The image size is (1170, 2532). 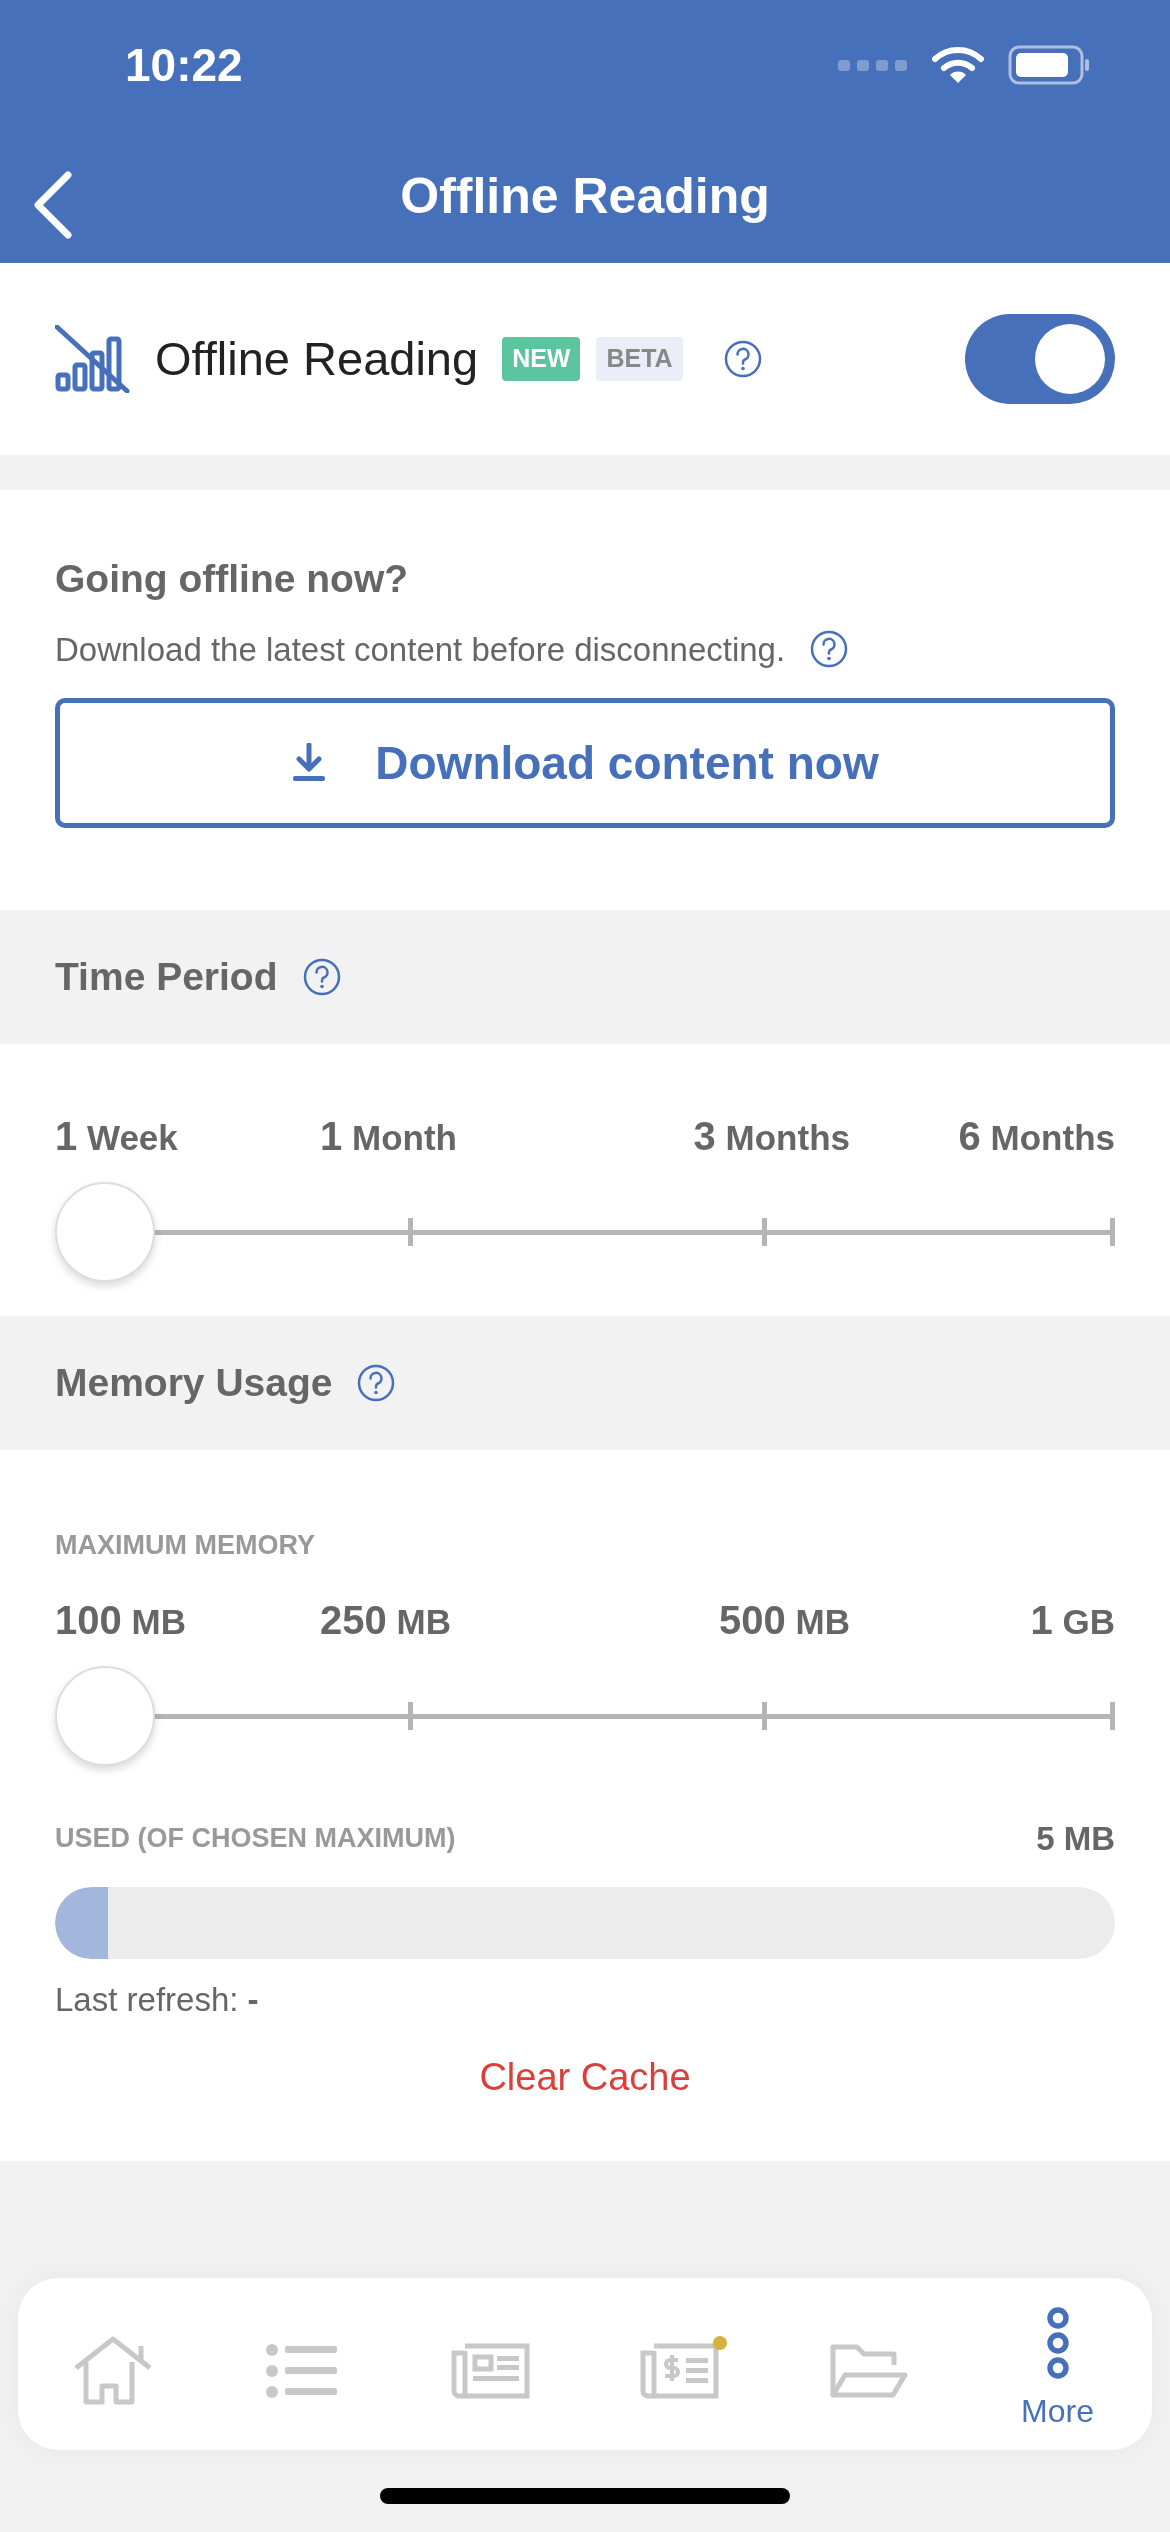 I want to click on no-signal-icon, so click(x=93, y=359).